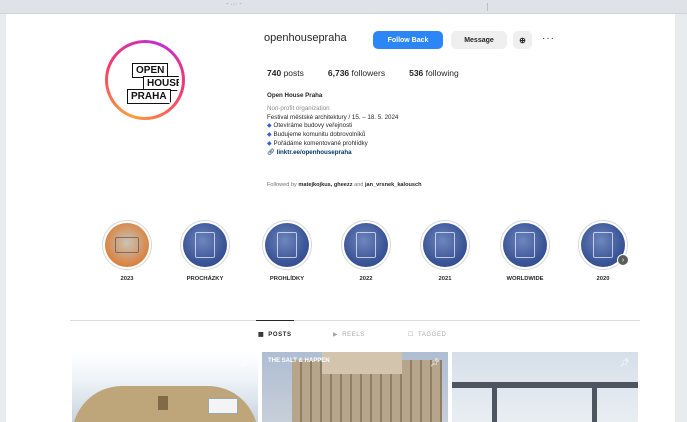  Describe the element at coordinates (325, 185) in the screenshot. I see `followed-by-names: matejkojkus, gheezz` at that location.